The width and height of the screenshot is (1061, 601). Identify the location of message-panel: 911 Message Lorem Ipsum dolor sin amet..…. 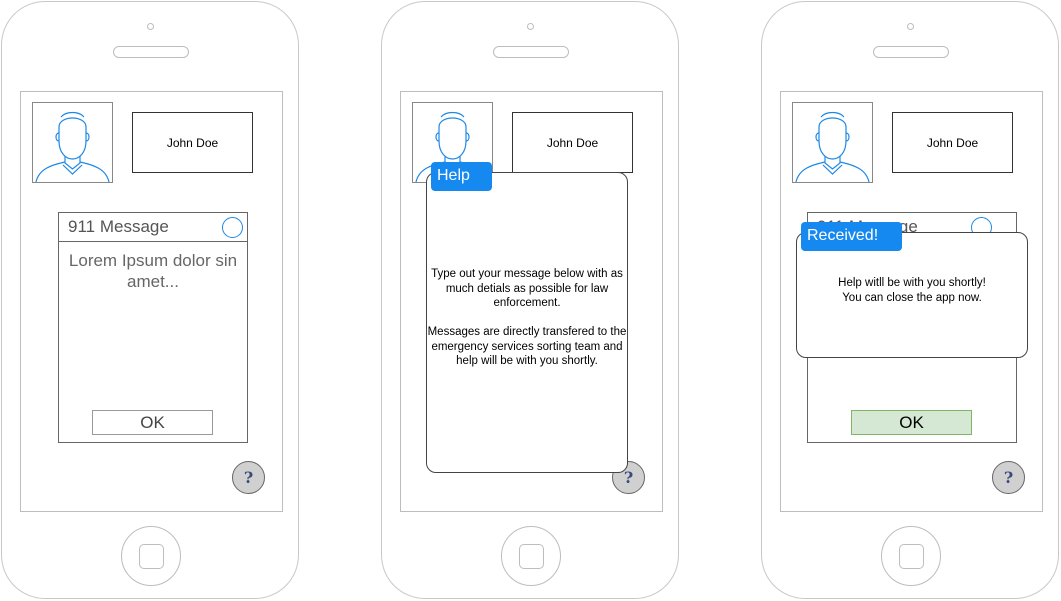
(153, 327).